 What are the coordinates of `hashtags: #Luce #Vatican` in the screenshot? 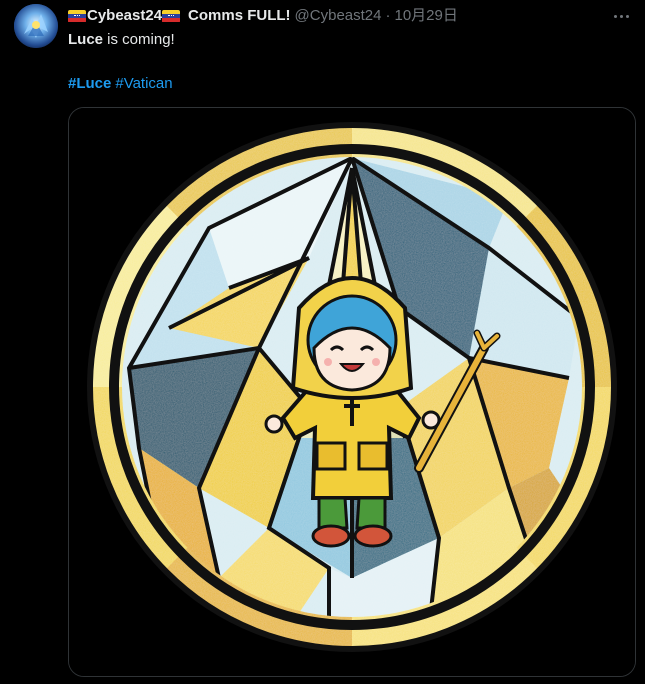 It's located at (122, 84).